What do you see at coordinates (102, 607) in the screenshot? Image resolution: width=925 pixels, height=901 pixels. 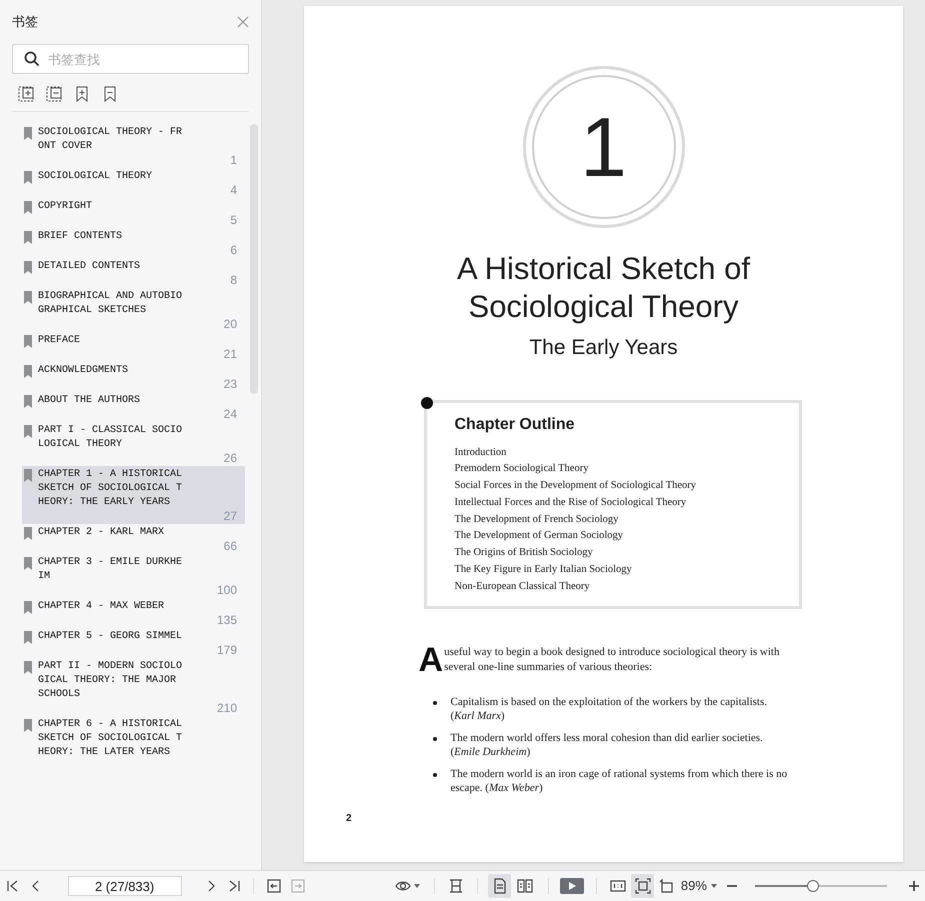 I see `bookmark-title: CHAPTER 4 - MAX WEBER` at bounding box center [102, 607].